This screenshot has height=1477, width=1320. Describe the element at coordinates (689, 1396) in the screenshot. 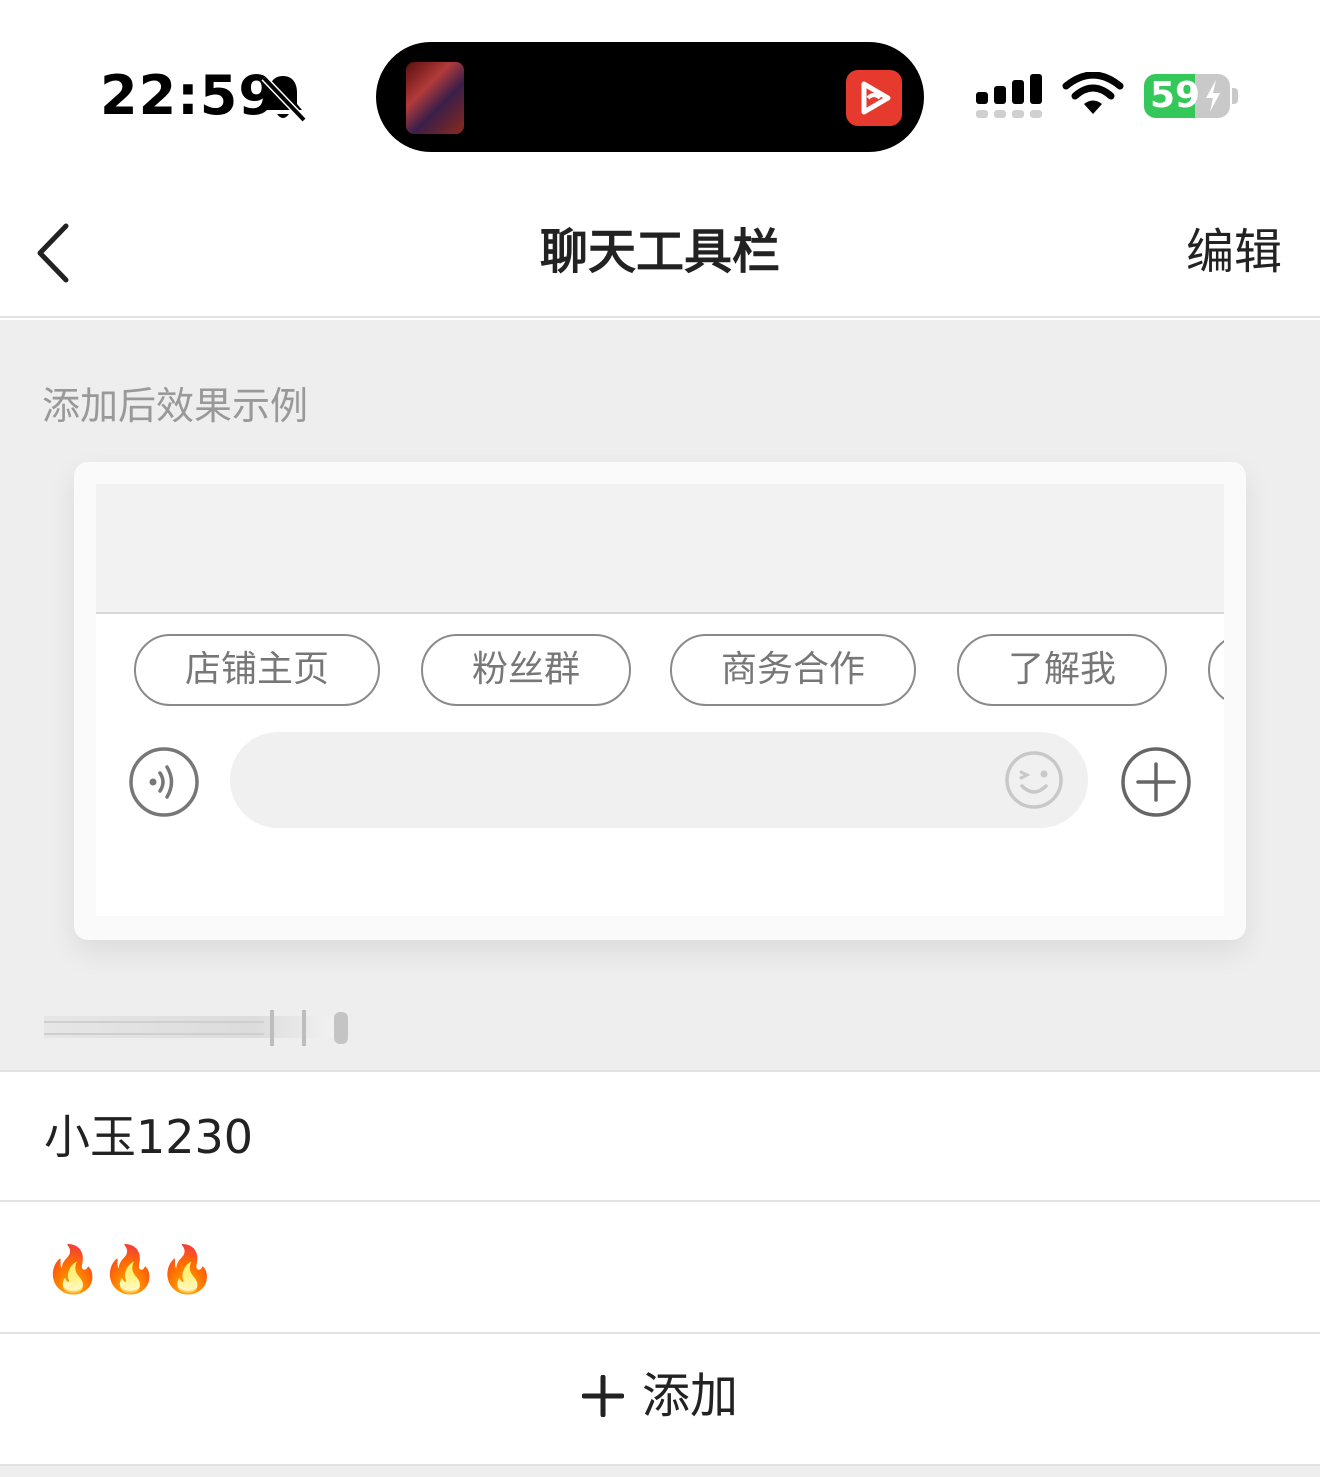

I see `add-button-label: 添加` at that location.